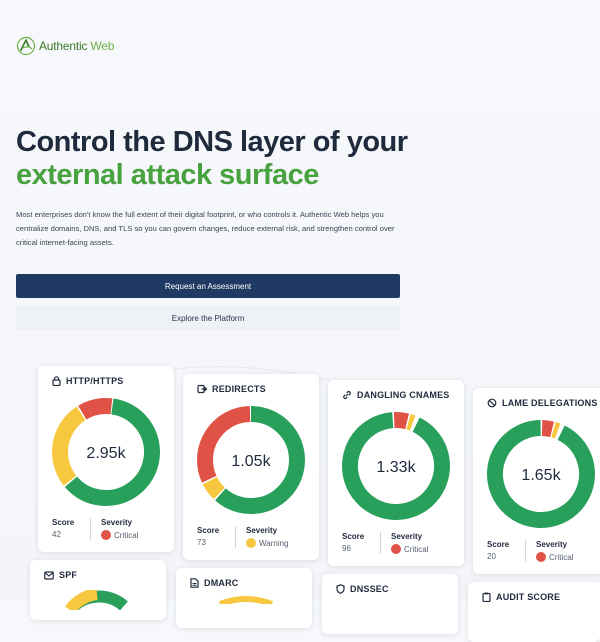 This screenshot has height=642, width=600. Describe the element at coordinates (49, 575) in the screenshot. I see `mail-icon` at that location.